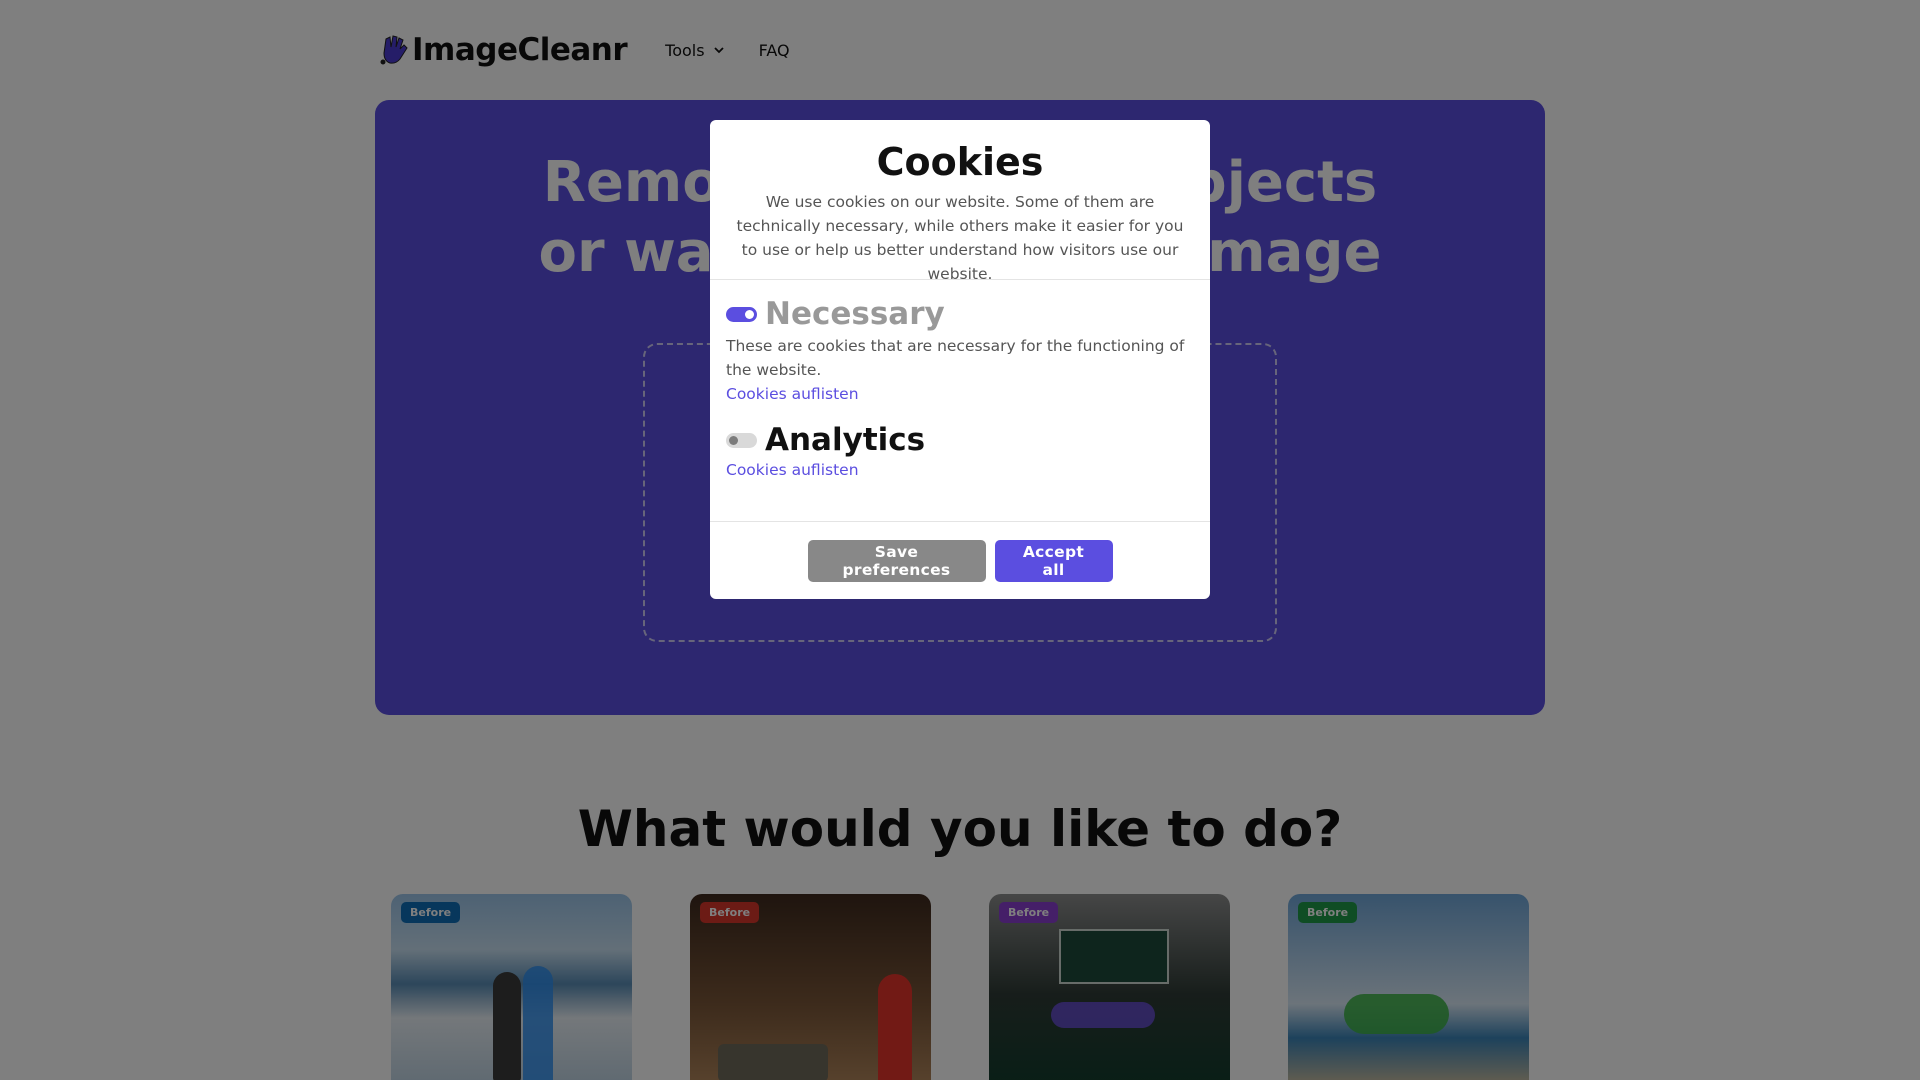 The height and width of the screenshot is (1080, 1920). What do you see at coordinates (741, 314) in the screenshot?
I see `necessary-toggle` at bounding box center [741, 314].